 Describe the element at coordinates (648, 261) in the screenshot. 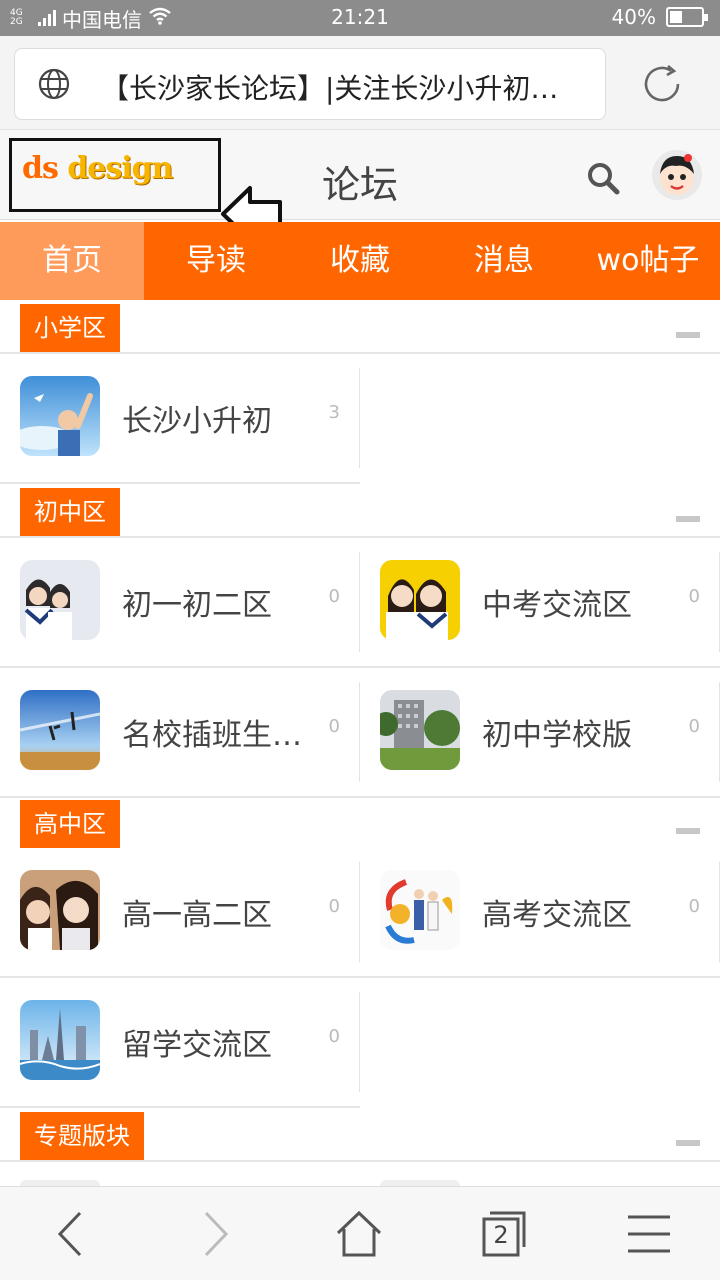

I see `tab-my-posts: wo帖子` at that location.